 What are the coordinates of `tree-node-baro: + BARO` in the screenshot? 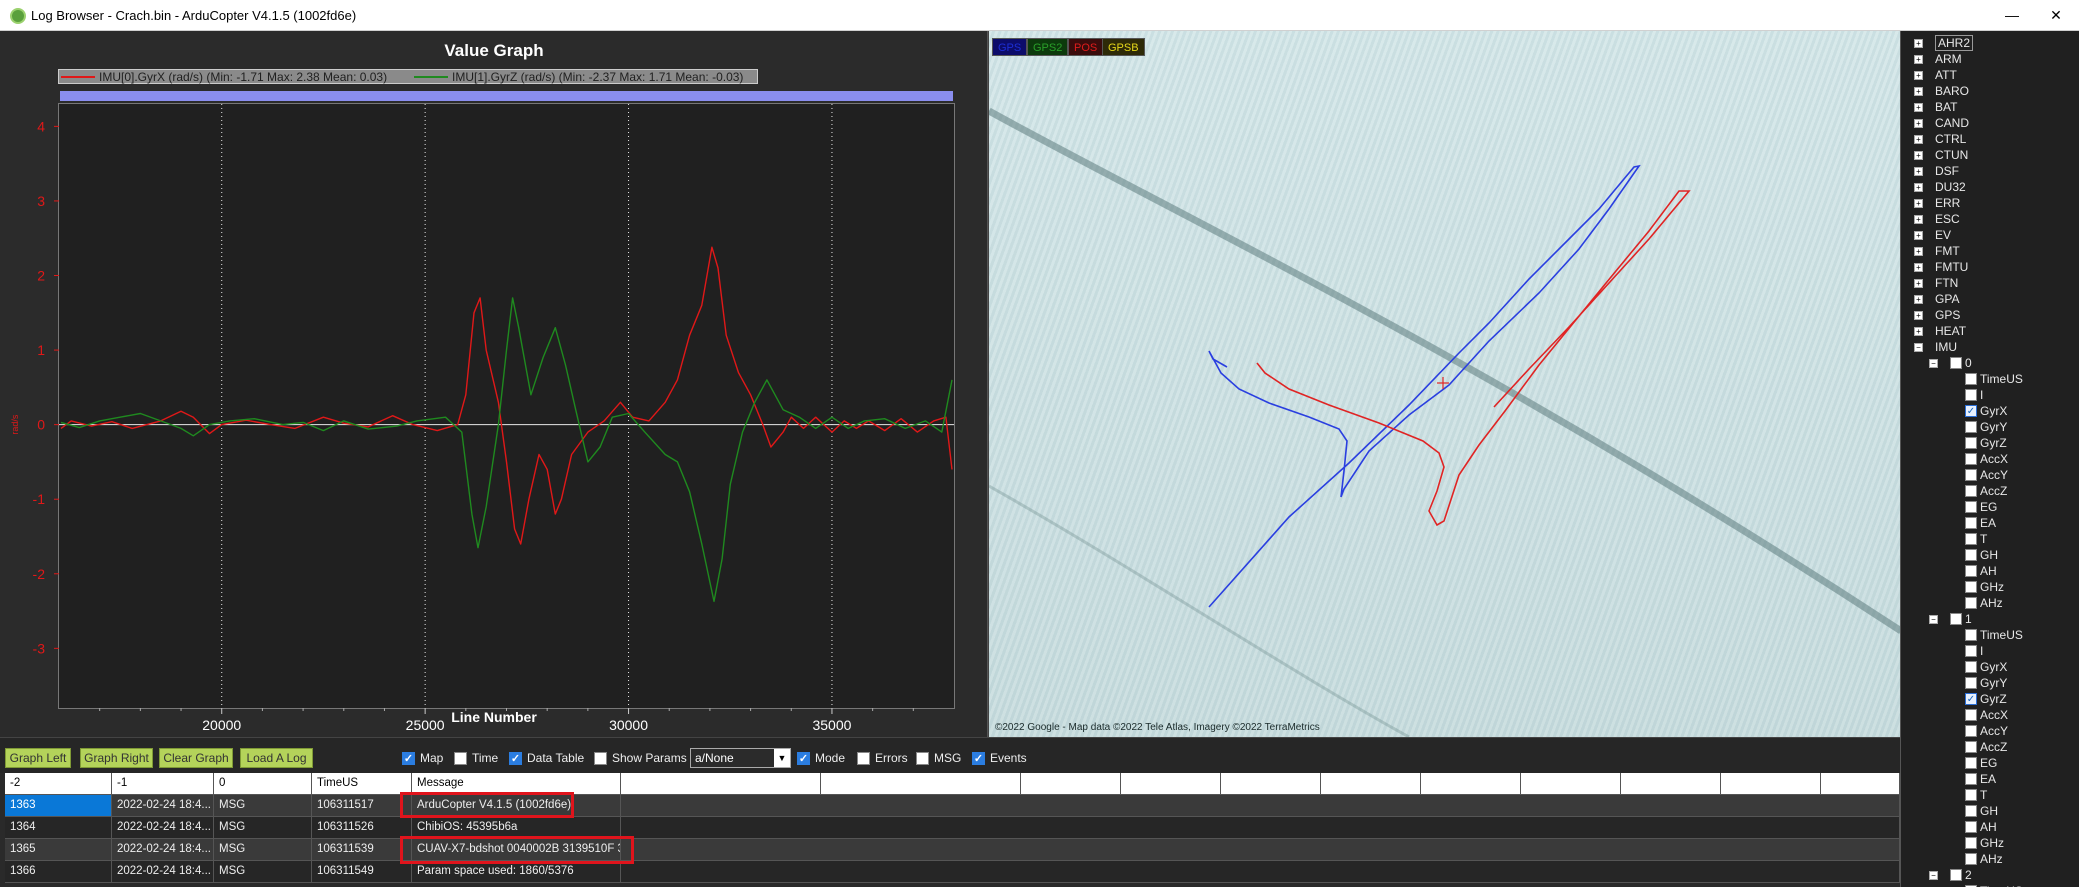 It's located at (1941, 91).